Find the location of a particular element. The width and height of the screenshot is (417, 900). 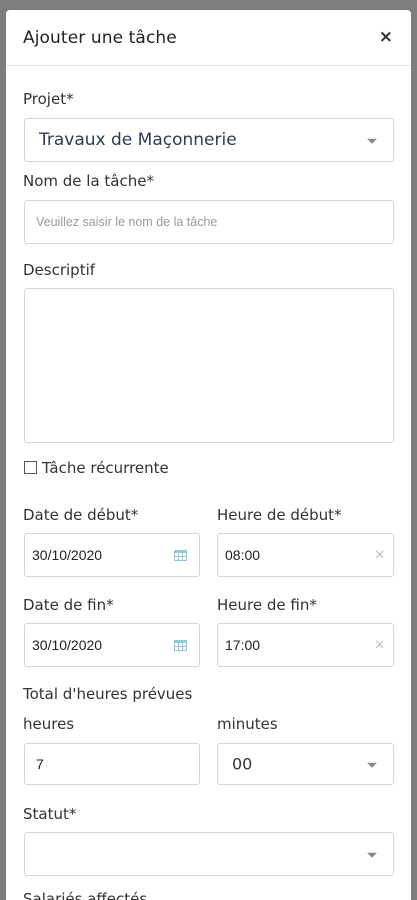

project-select: Travaux de Maçonnerie is located at coordinates (209, 140).